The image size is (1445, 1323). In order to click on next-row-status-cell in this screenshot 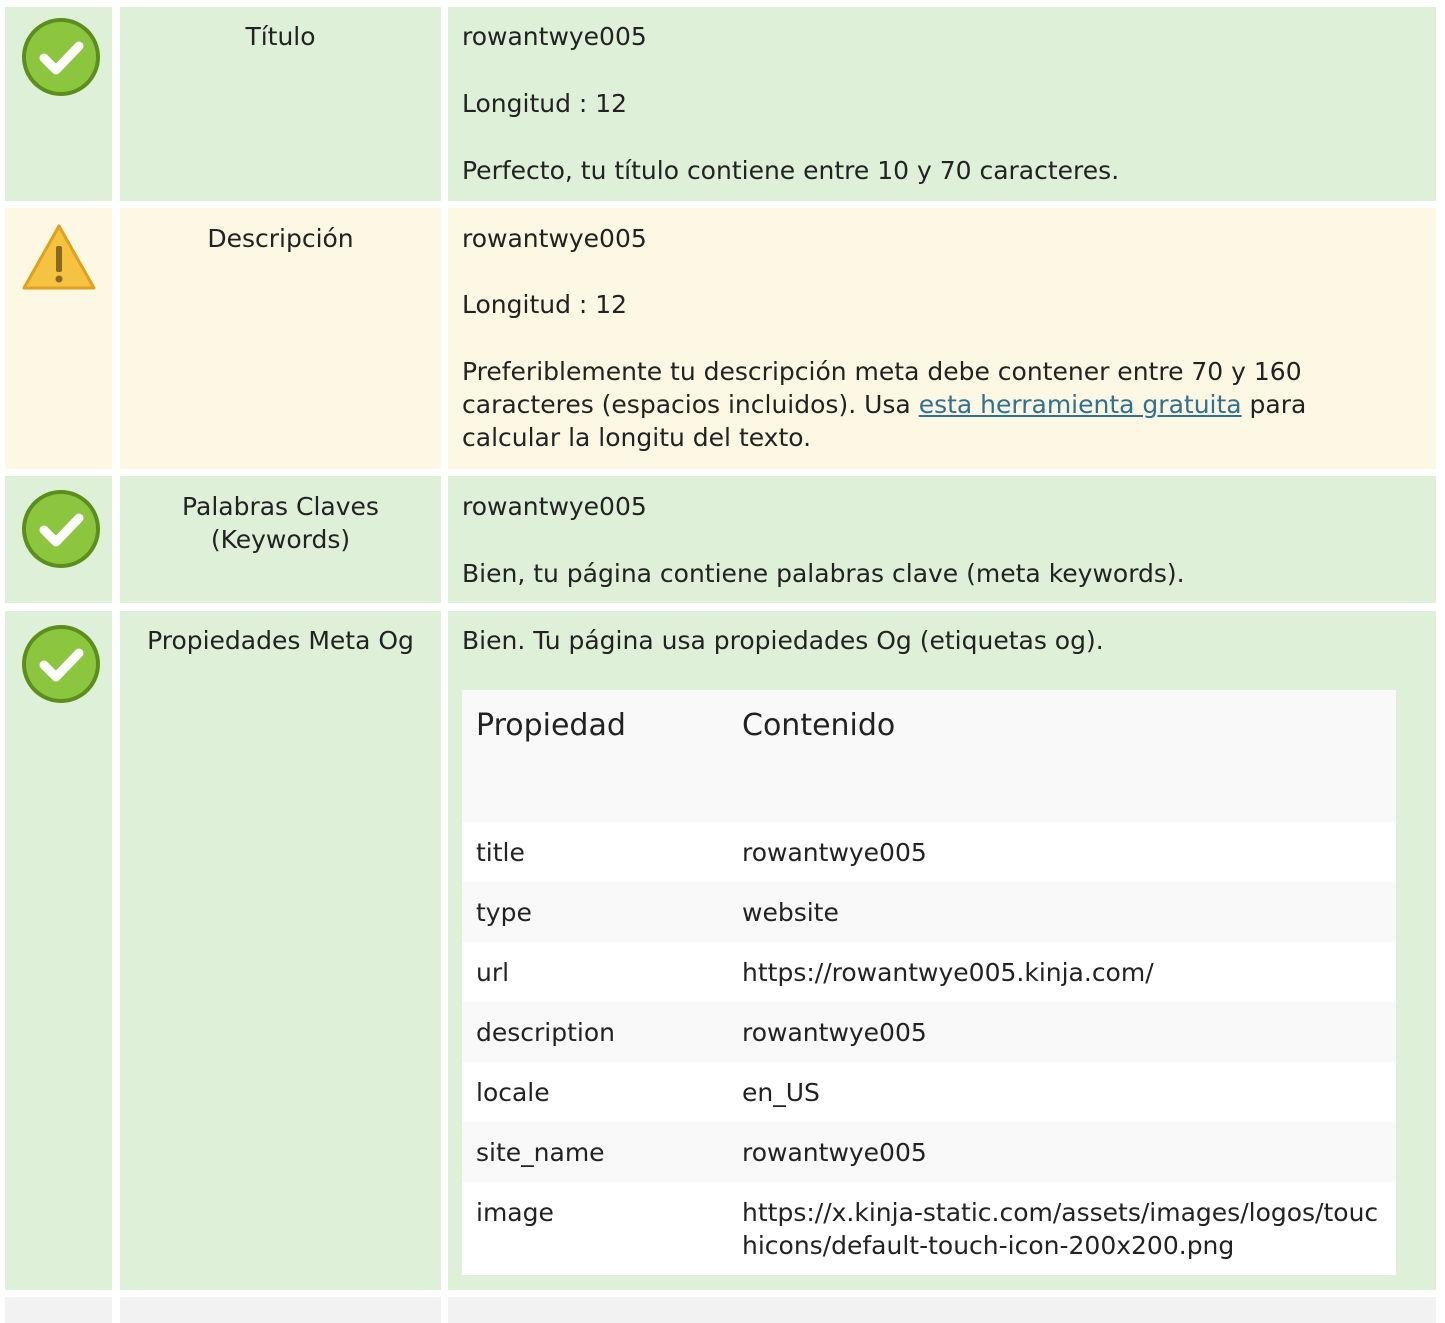, I will do `click(58, 1310)`.